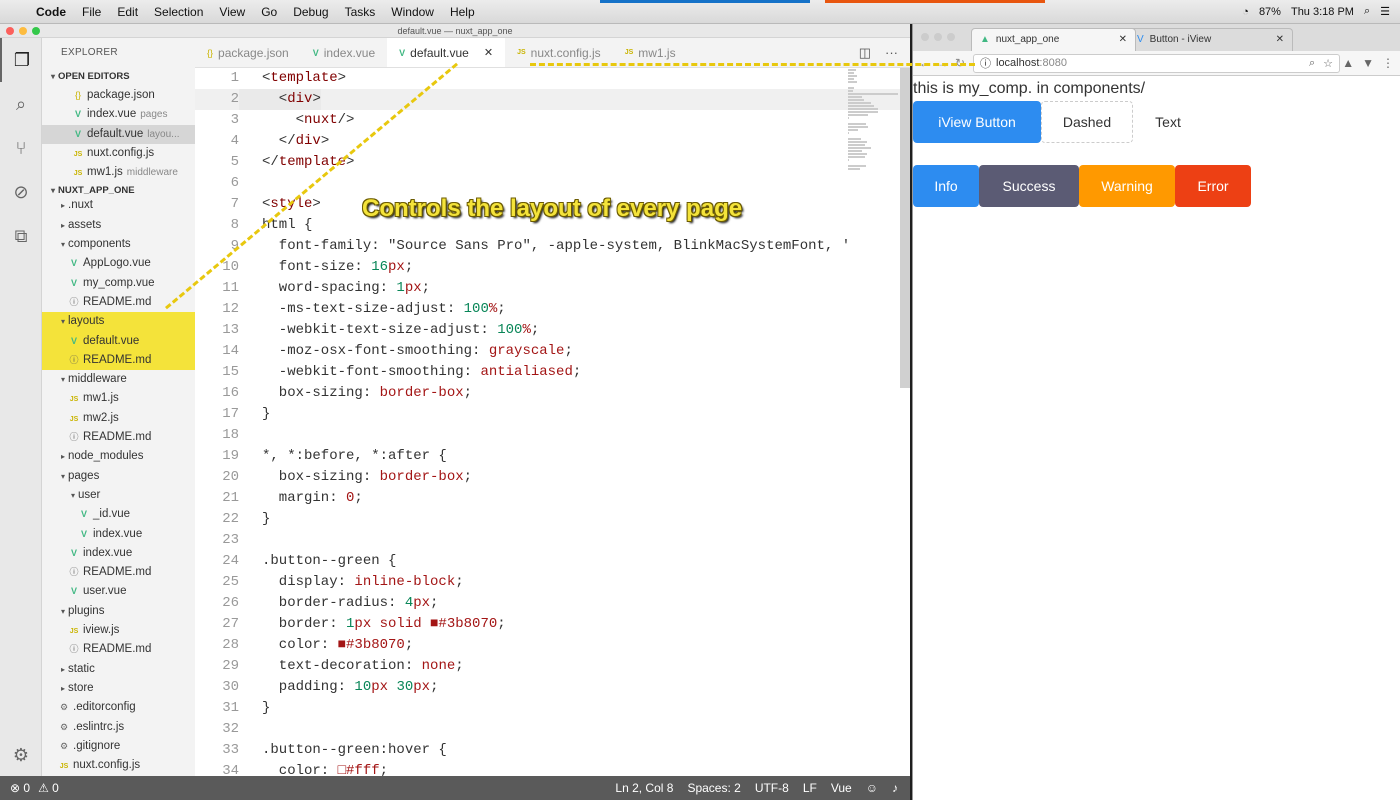 Image resolution: width=1400 pixels, height=800 pixels. What do you see at coordinates (552, 666) in the screenshot?
I see `code-line: 29 text-decoration: none;` at bounding box center [552, 666].